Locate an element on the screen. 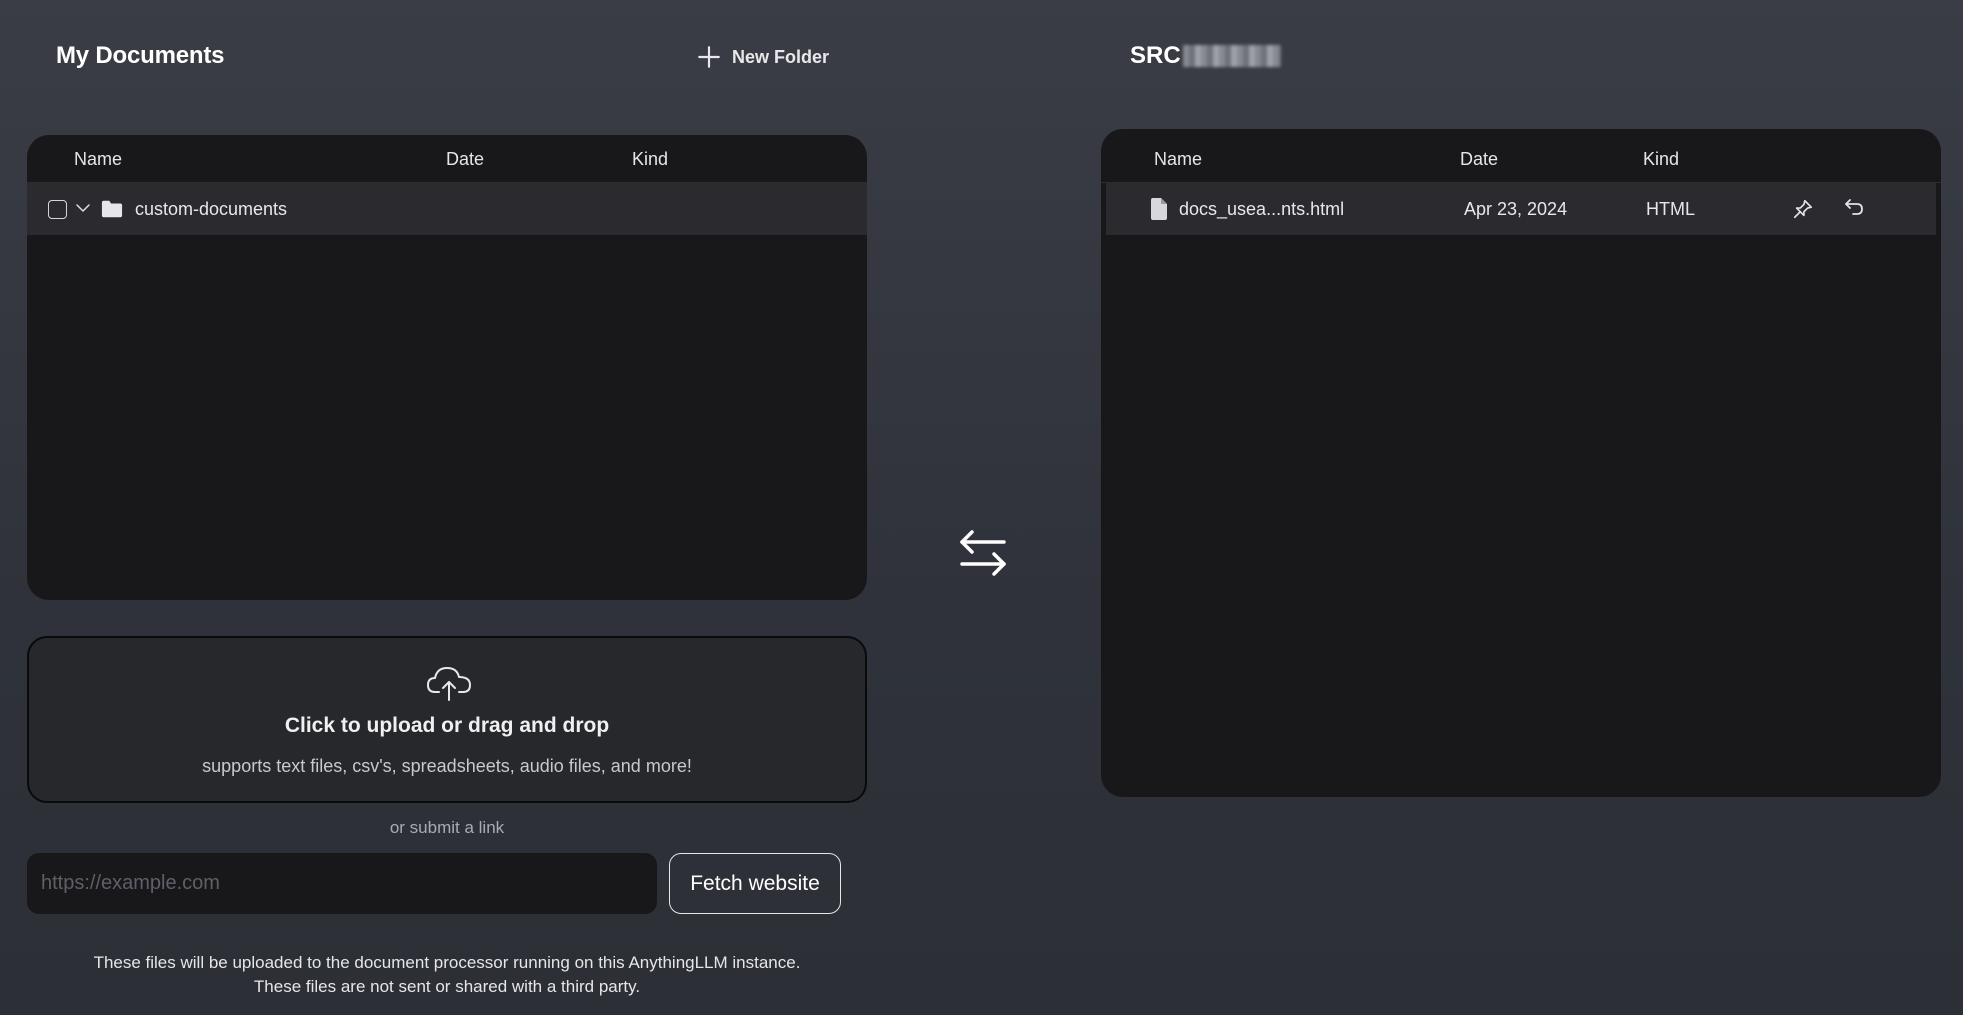 The image size is (1963, 1015). upload-title: Click to upload or drag and drop is located at coordinates (447, 725).